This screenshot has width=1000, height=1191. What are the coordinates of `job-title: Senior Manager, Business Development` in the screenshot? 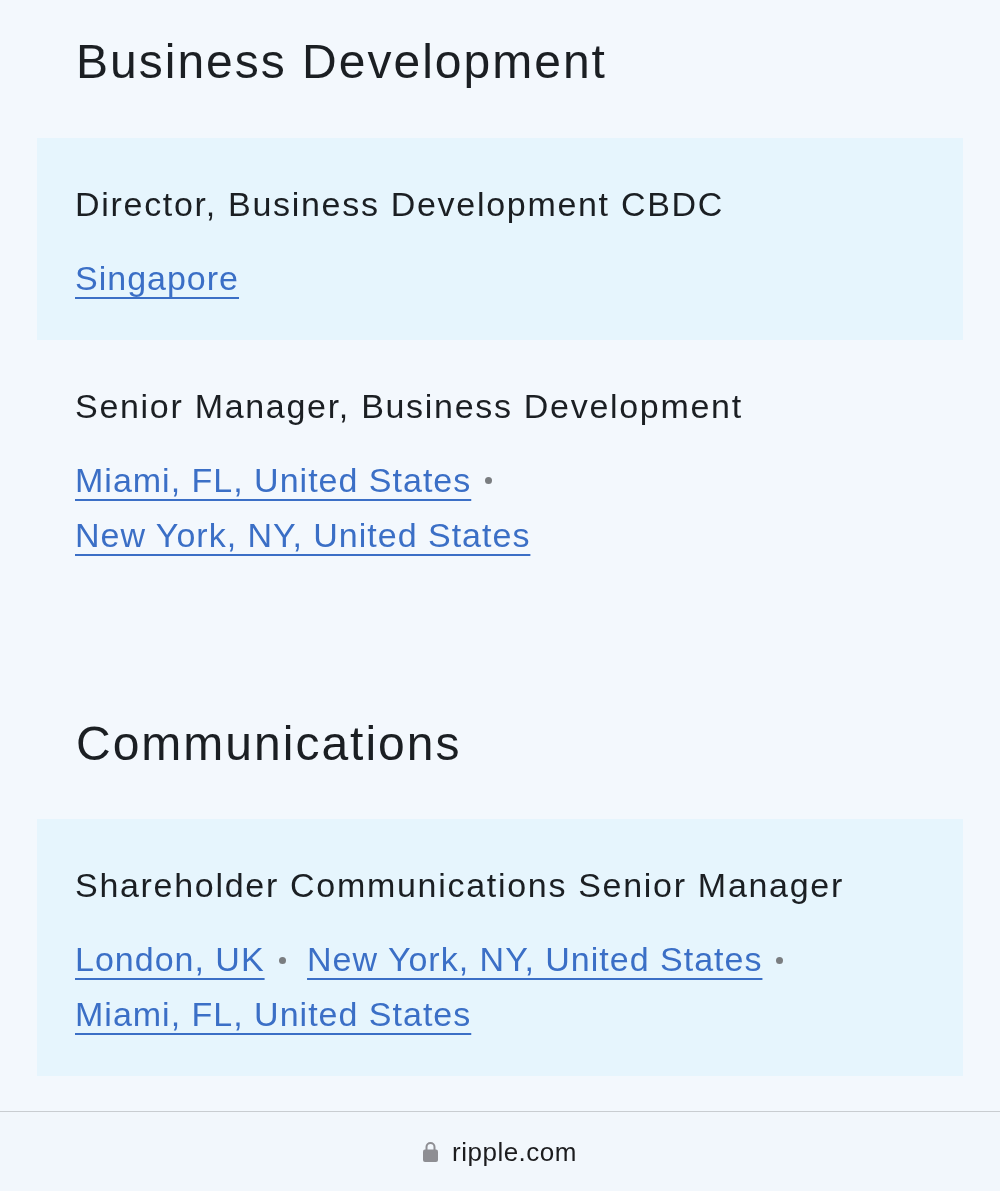 It's located at (409, 405).